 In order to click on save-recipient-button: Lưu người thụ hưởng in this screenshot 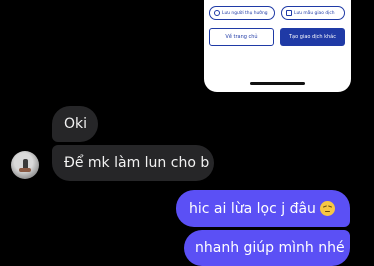, I will do `click(242, 13)`.